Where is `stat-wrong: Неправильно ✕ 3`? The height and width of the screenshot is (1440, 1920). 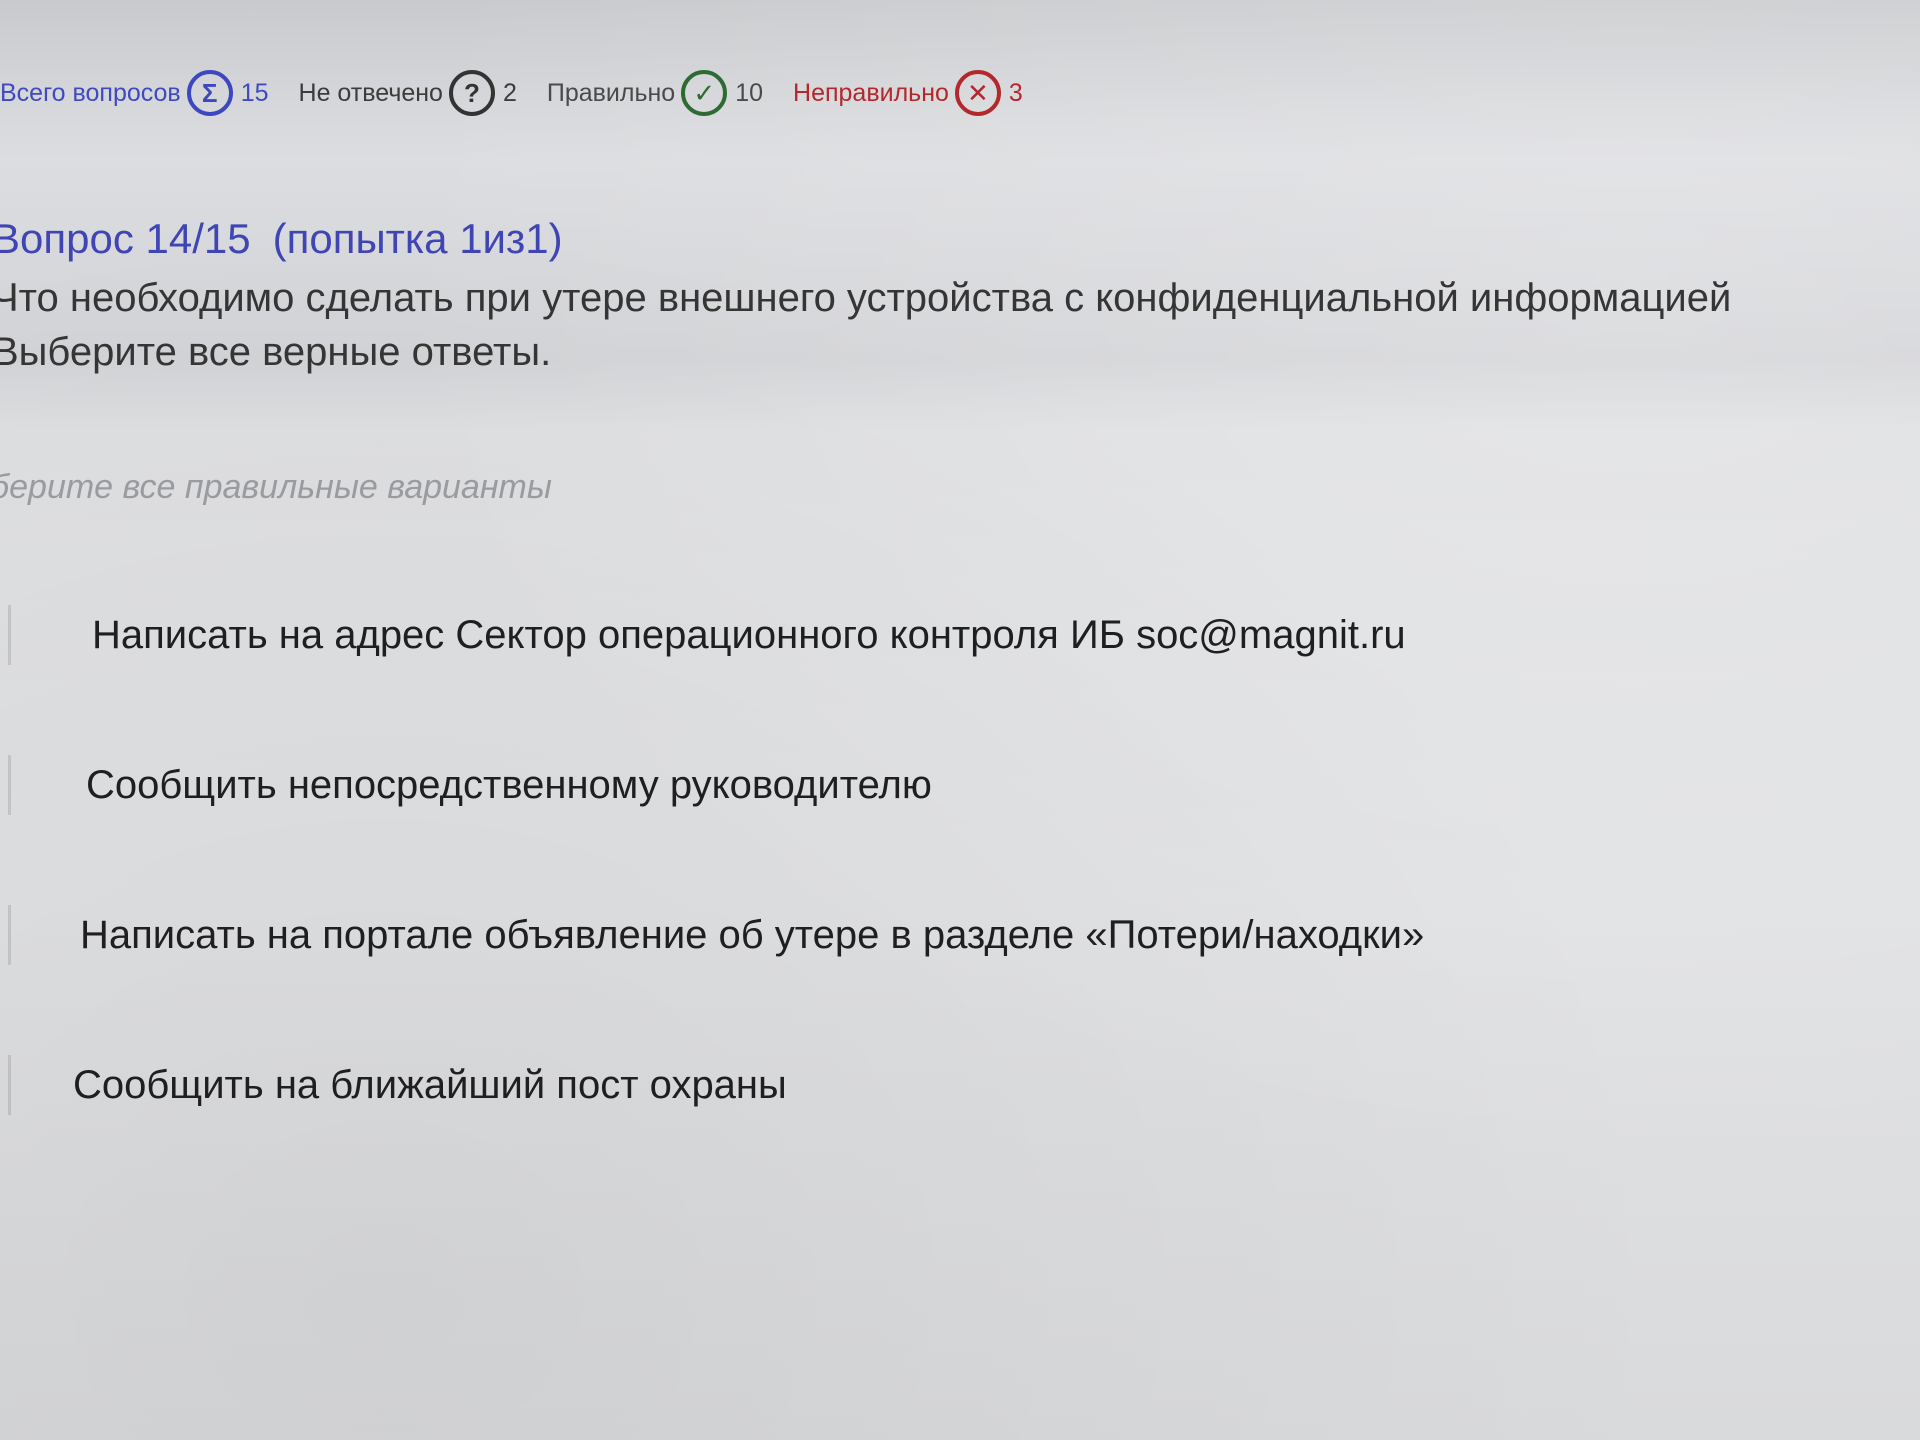 stat-wrong: Неправильно ✕ 3 is located at coordinates (908, 93).